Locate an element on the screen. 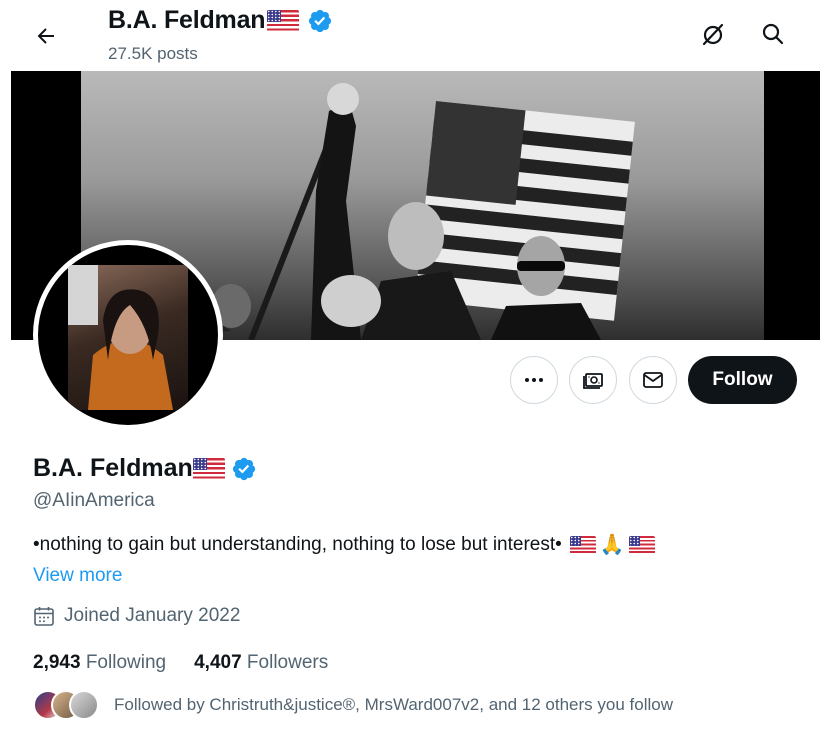 This screenshot has height=736, width=837. avatar-photo is located at coordinates (128, 337).